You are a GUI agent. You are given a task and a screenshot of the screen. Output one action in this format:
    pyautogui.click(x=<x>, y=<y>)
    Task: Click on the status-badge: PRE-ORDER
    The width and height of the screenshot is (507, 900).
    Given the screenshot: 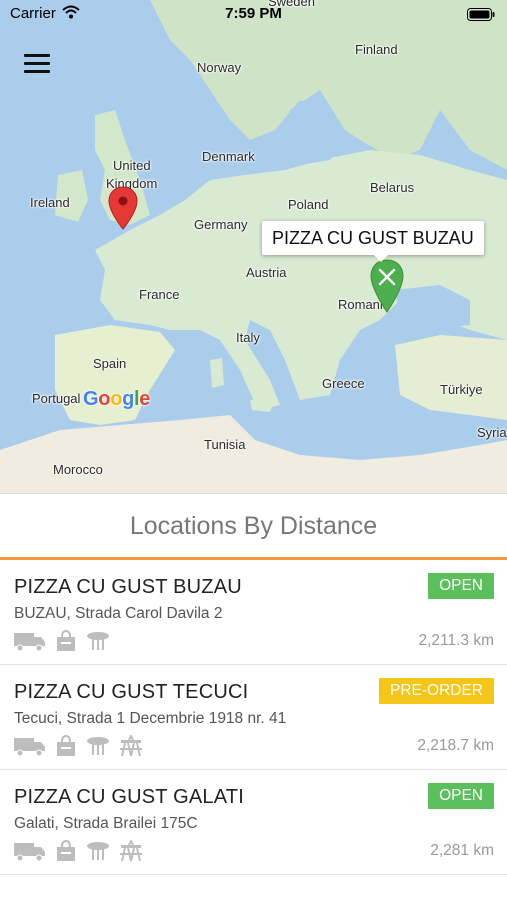 What is the action you would take?
    pyautogui.click(x=436, y=691)
    